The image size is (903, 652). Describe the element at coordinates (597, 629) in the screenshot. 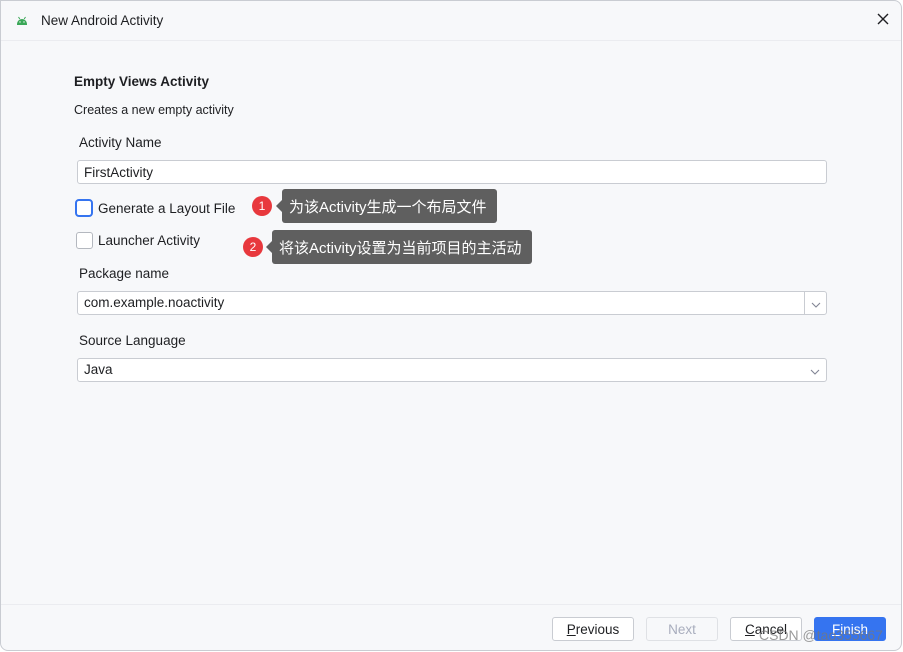

I see `previous-label: revious` at that location.